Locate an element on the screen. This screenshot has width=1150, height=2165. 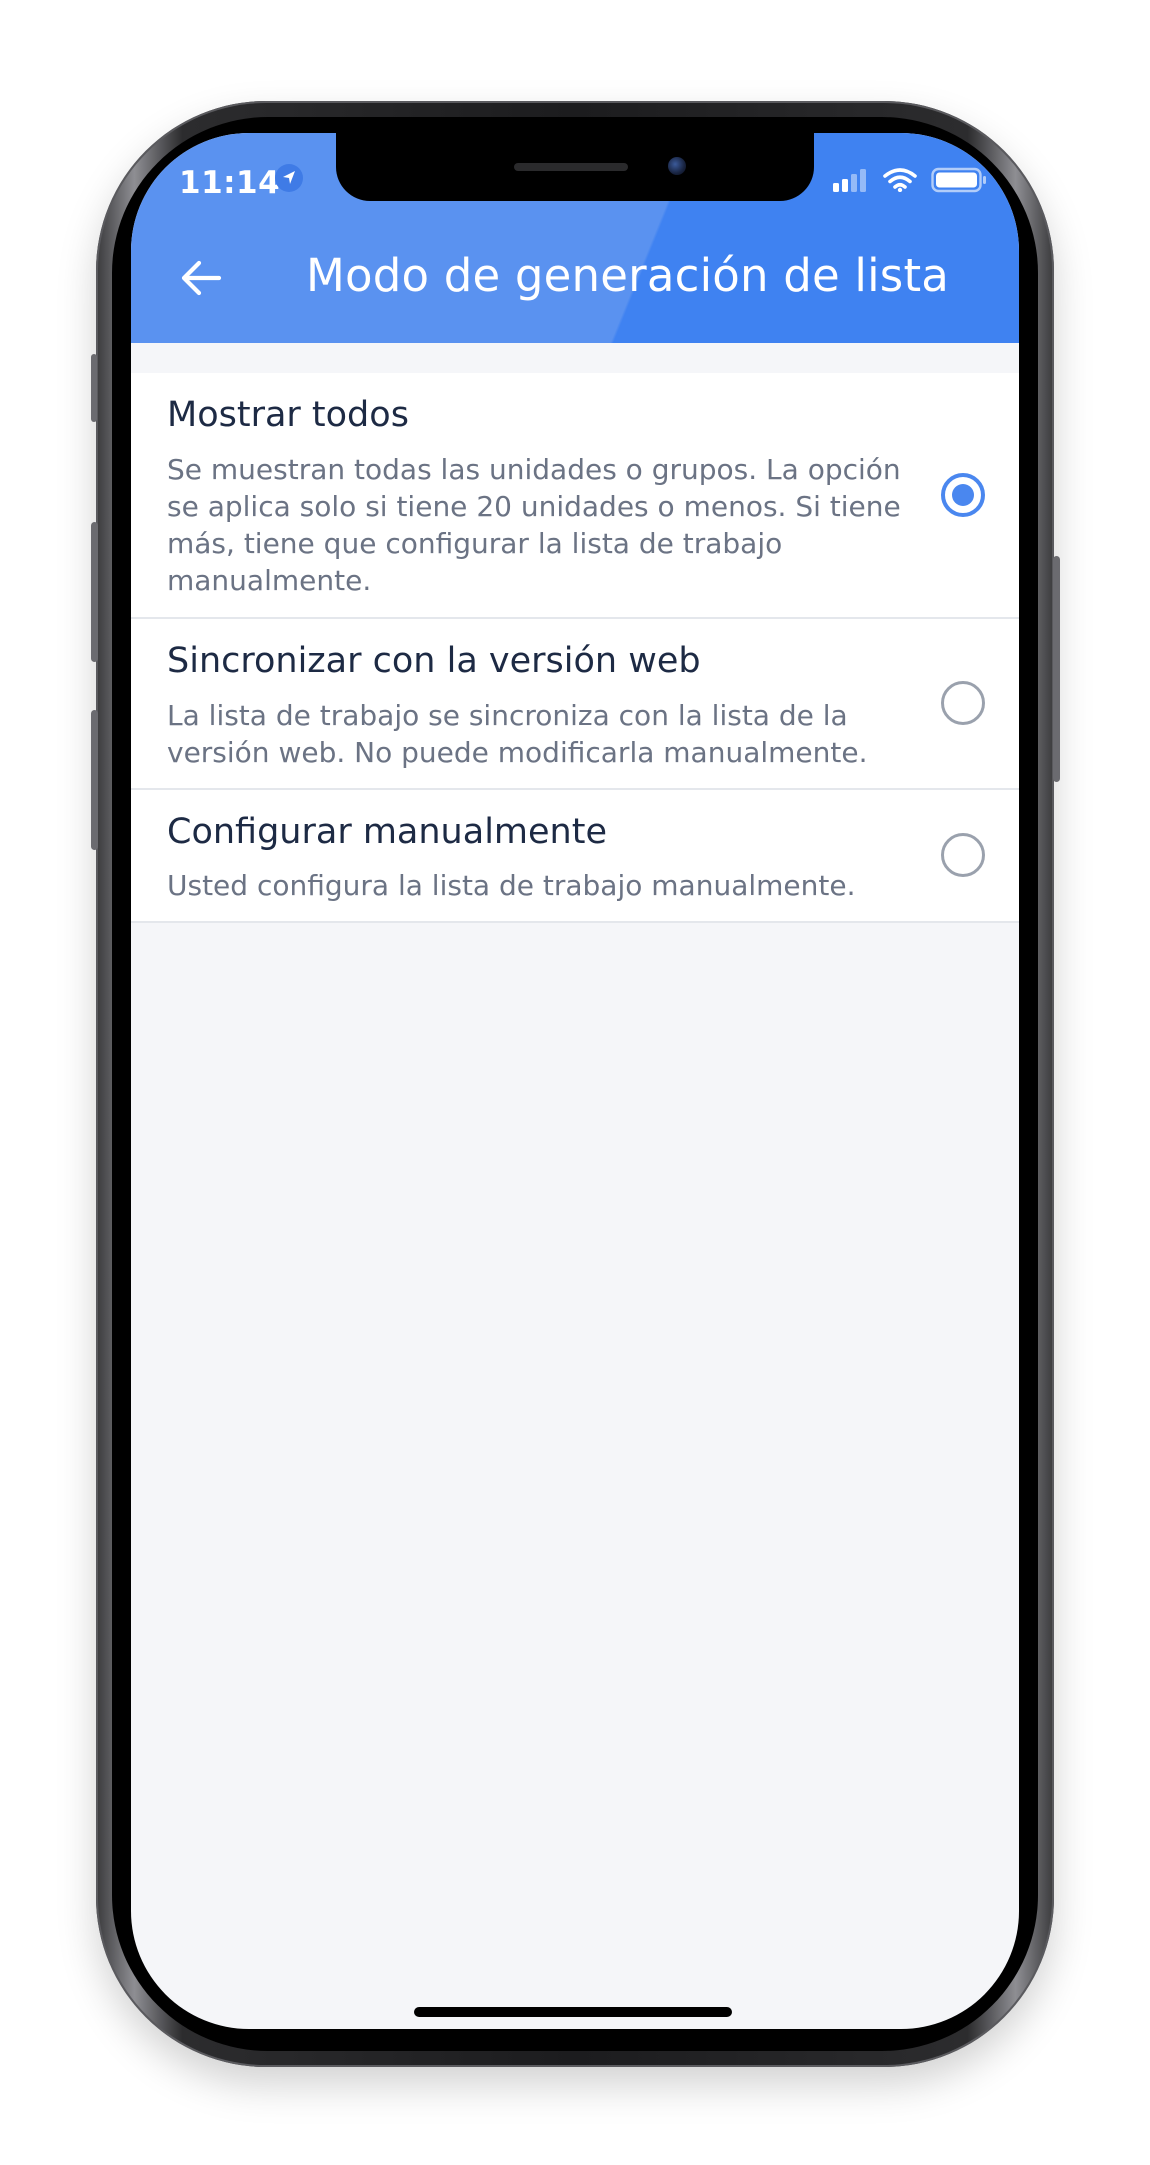
option-title: Mostrar todos is located at coordinates (288, 415).